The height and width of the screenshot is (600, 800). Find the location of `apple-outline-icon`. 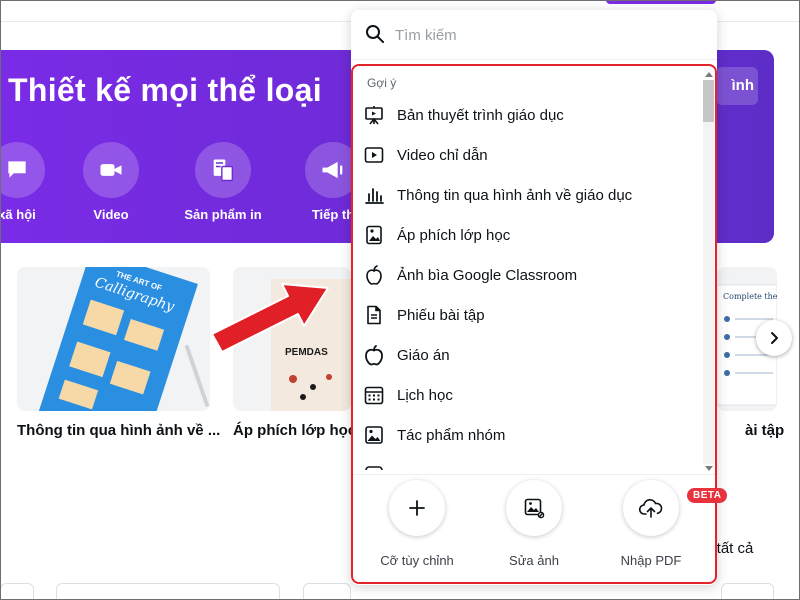

apple-outline-icon is located at coordinates (374, 355).